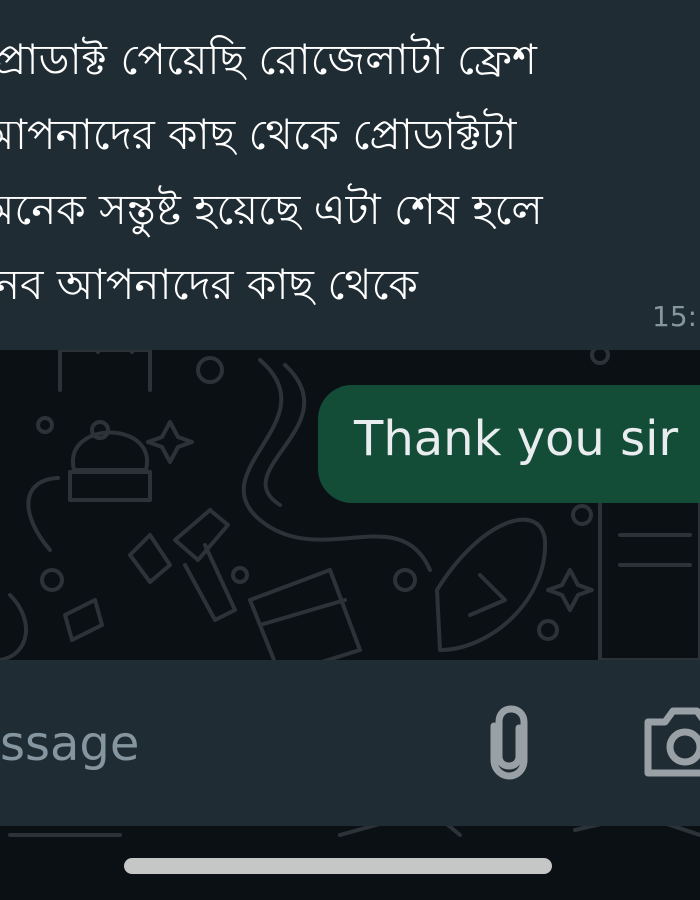 This screenshot has height=900, width=700. What do you see at coordinates (209, 284) in the screenshot?
I see `incoming-message-line: নেব আপনাদের কাছ থেকে` at bounding box center [209, 284].